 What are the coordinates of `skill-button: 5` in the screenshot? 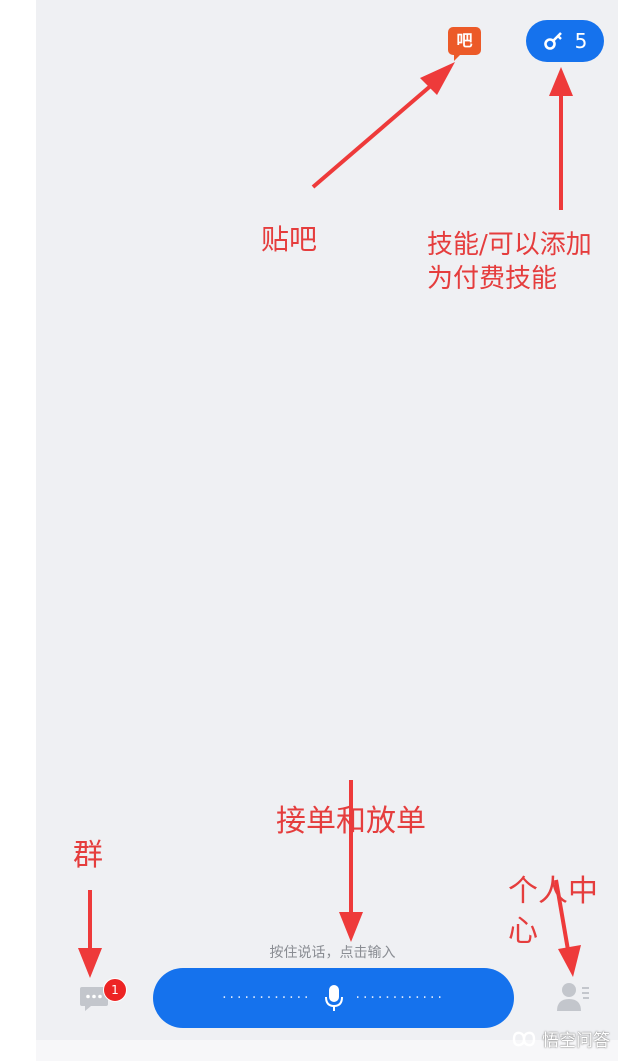 It's located at (565, 41).